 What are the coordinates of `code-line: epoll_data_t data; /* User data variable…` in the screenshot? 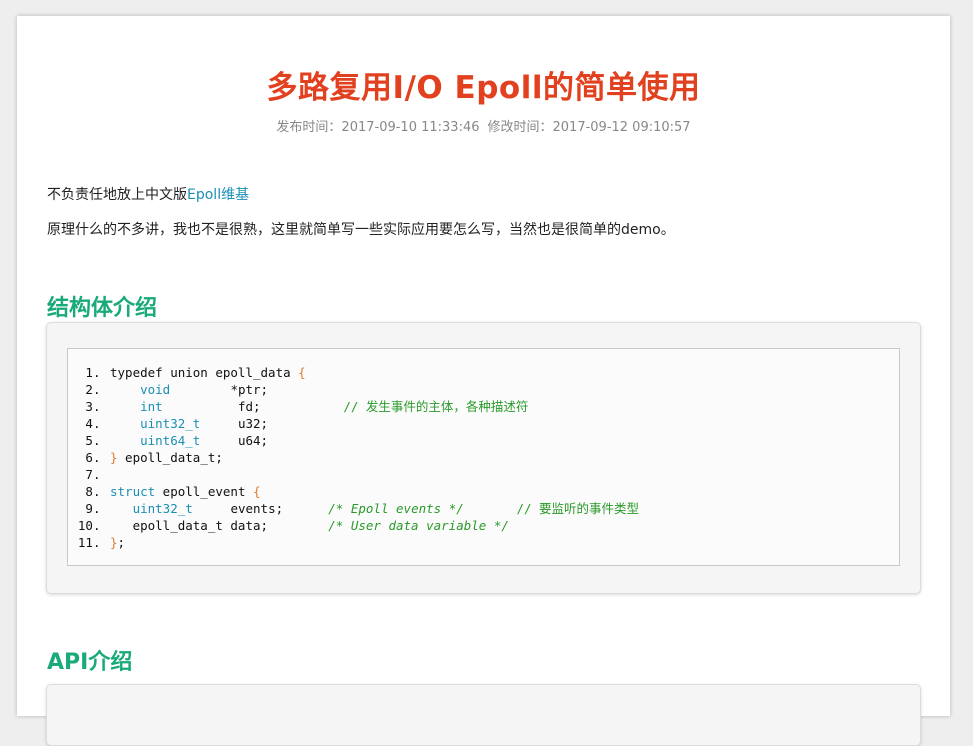 It's located at (503, 525).